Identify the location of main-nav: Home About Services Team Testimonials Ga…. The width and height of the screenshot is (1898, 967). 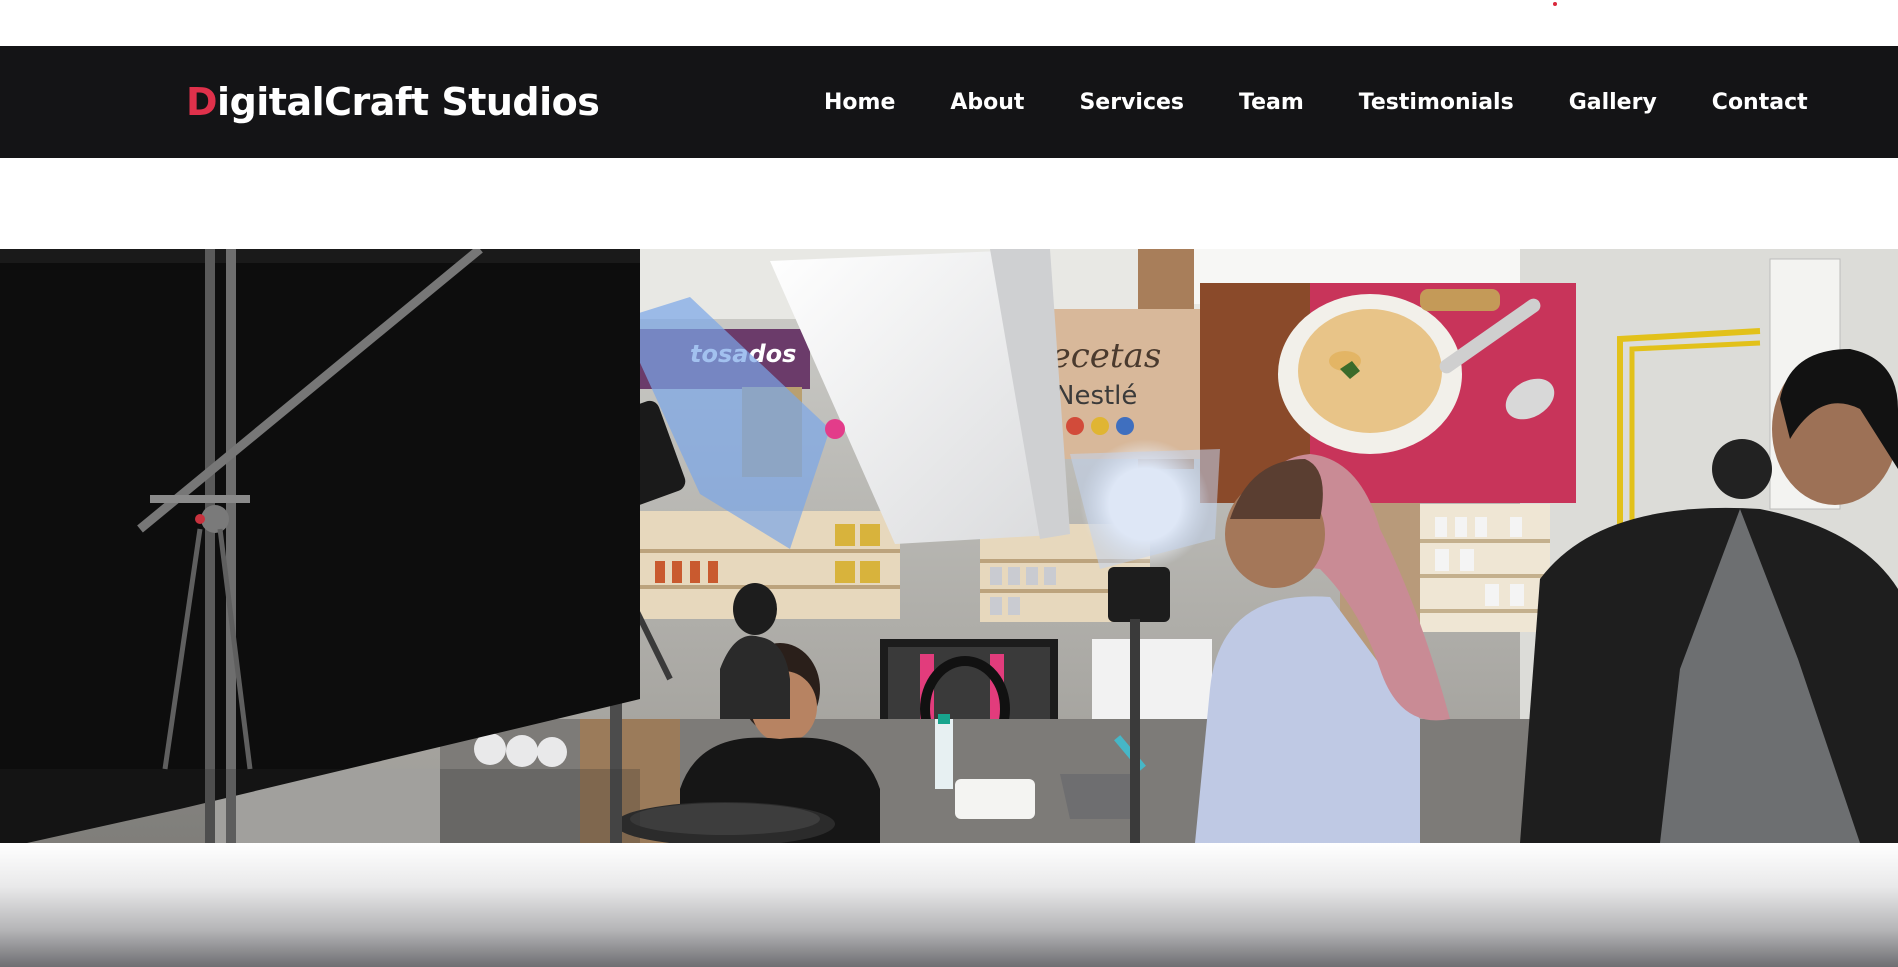
(1316, 102).